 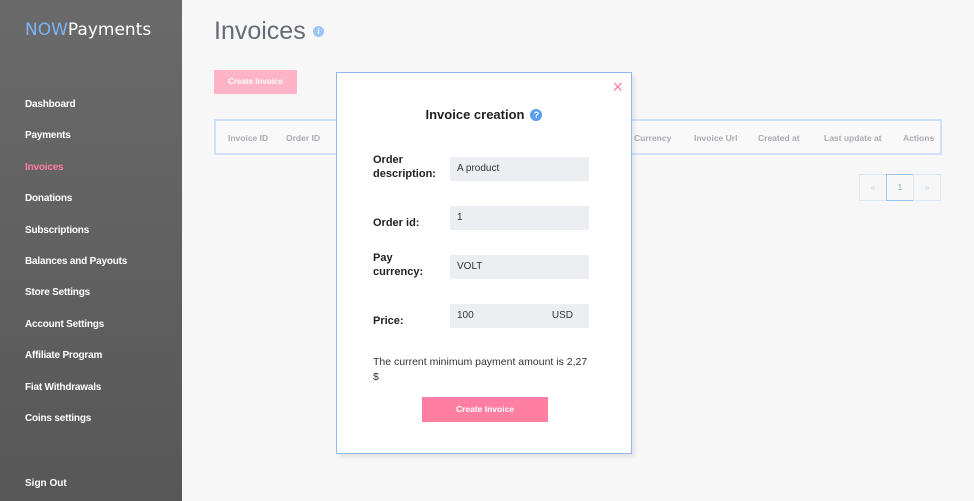 I want to click on sidebar-item-invoices: Invoices, so click(x=76, y=177).